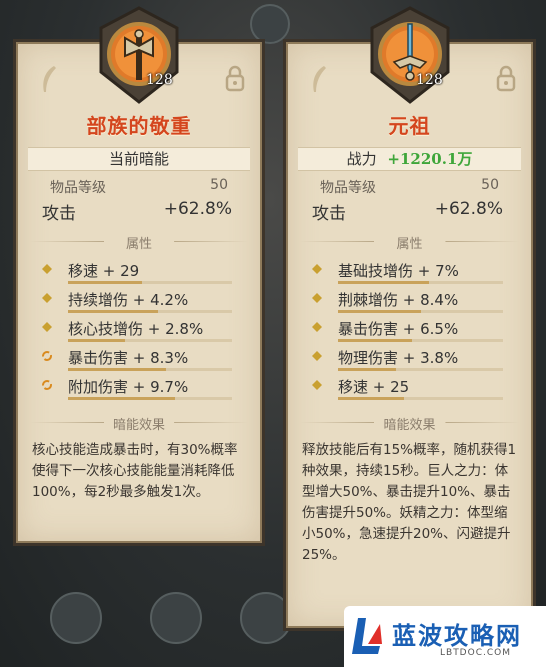  Describe the element at coordinates (475, 653) in the screenshot. I see `watermark-url: LBTDOC.COM` at that location.